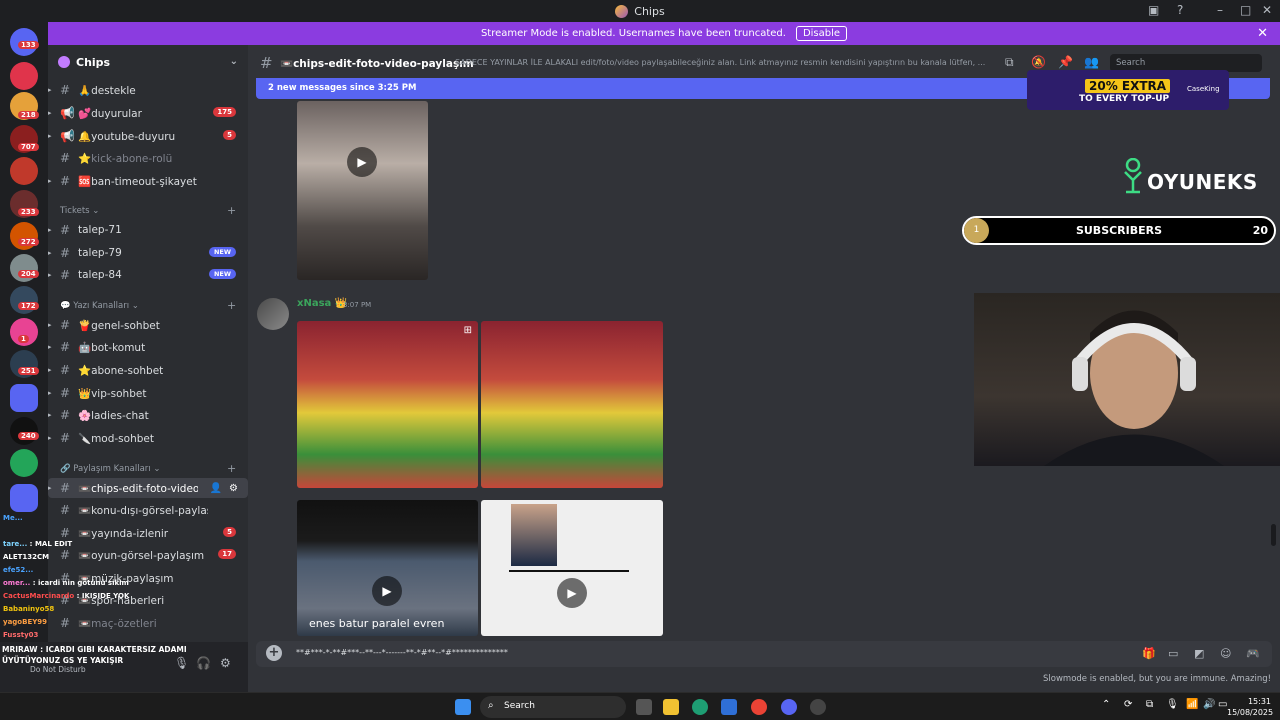  What do you see at coordinates (644, 707) in the screenshot?
I see `task-view-icon` at bounding box center [644, 707].